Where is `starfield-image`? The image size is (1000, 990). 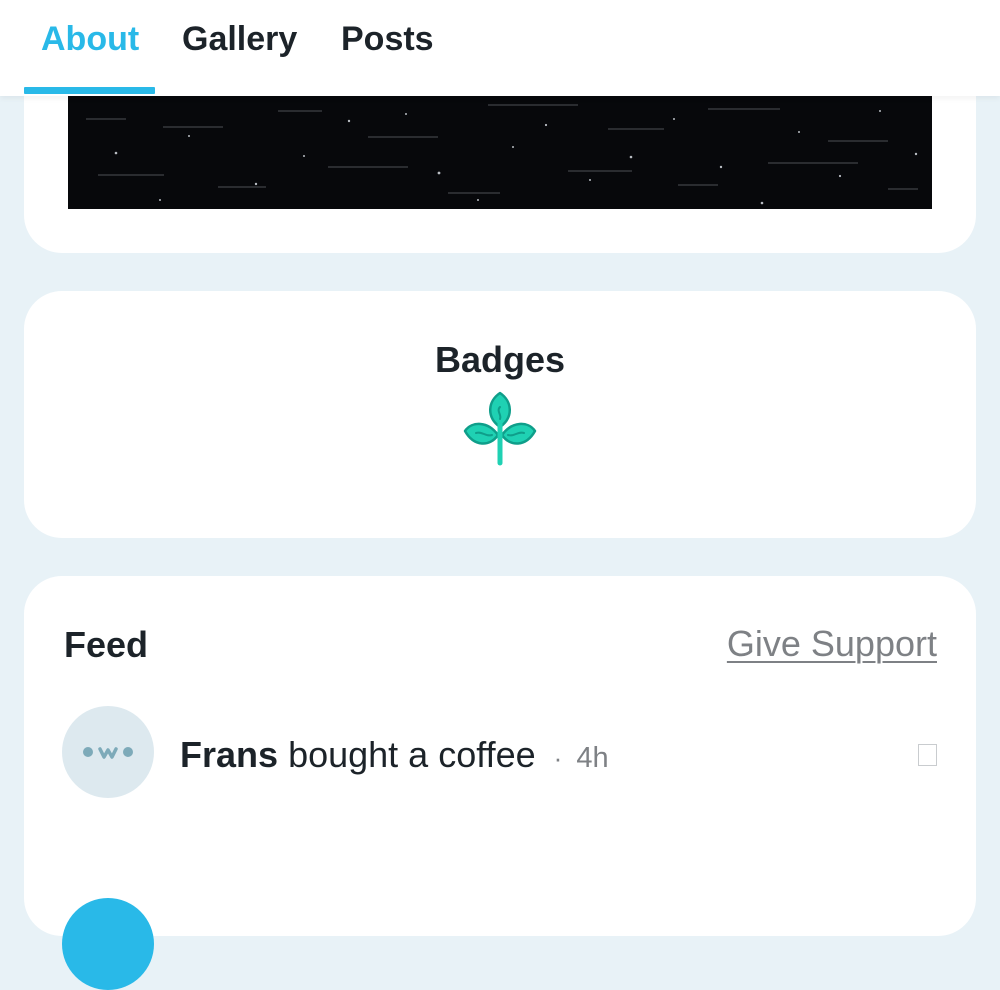
starfield-image is located at coordinates (500, 152).